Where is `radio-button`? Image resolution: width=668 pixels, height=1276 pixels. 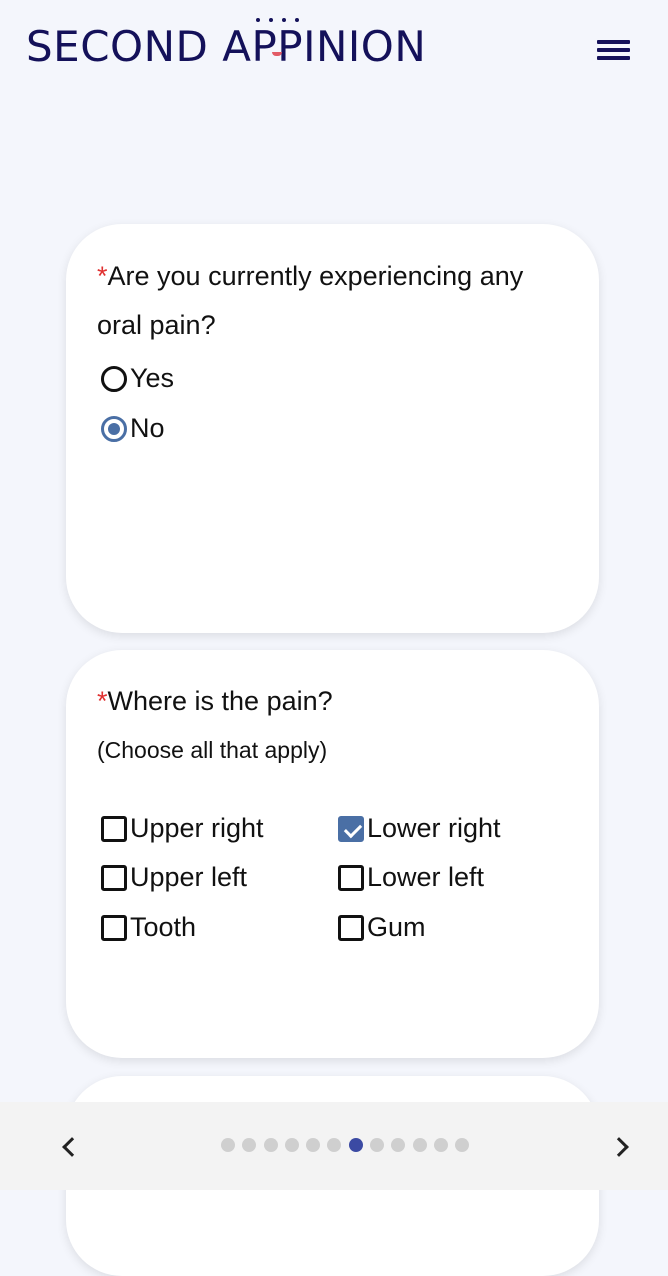
radio-button is located at coordinates (114, 378).